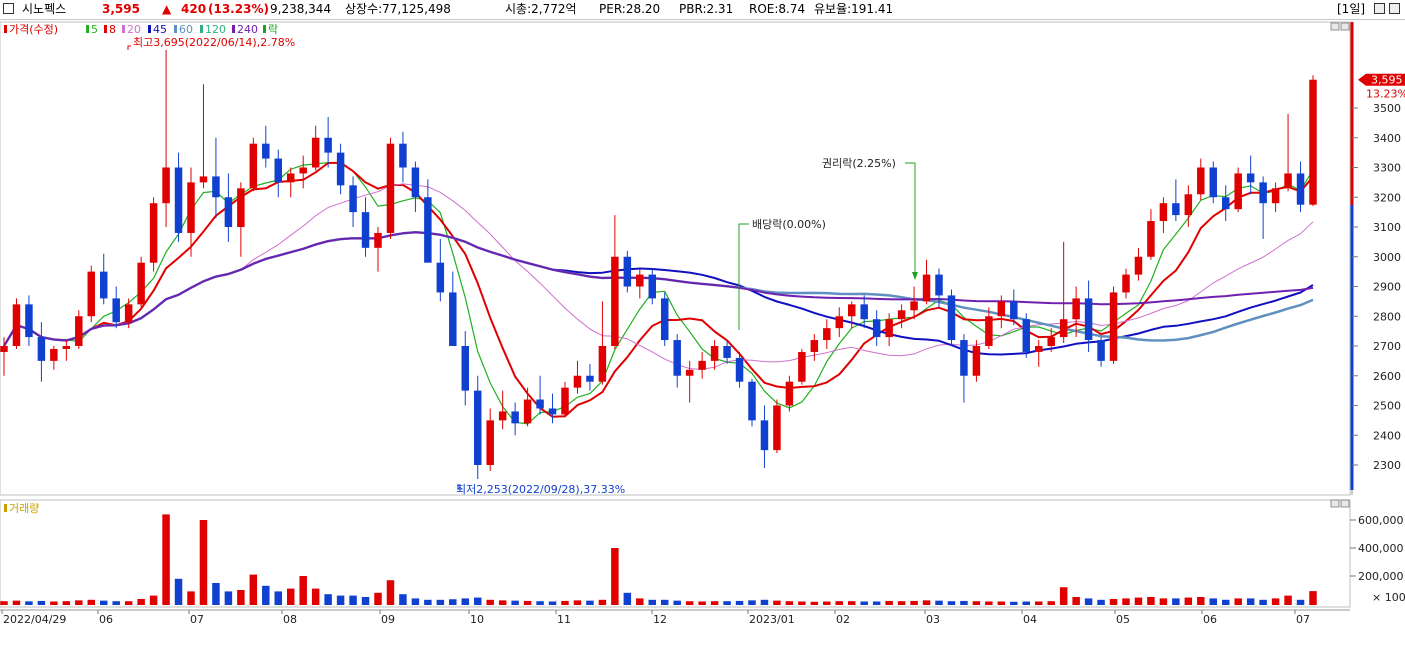 The image size is (1405, 648). What do you see at coordinates (1387, 435) in the screenshot?
I see `y-tick-label: 2400` at bounding box center [1387, 435].